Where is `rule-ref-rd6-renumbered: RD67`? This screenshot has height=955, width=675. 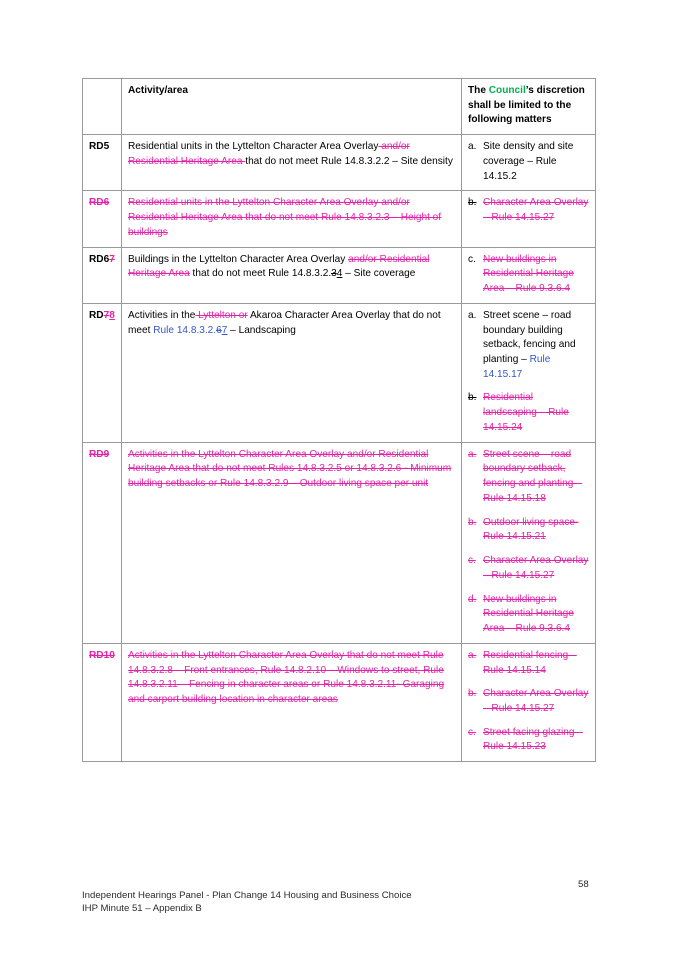
rule-ref-rd6-renumbered: RD67 is located at coordinates (102, 275).